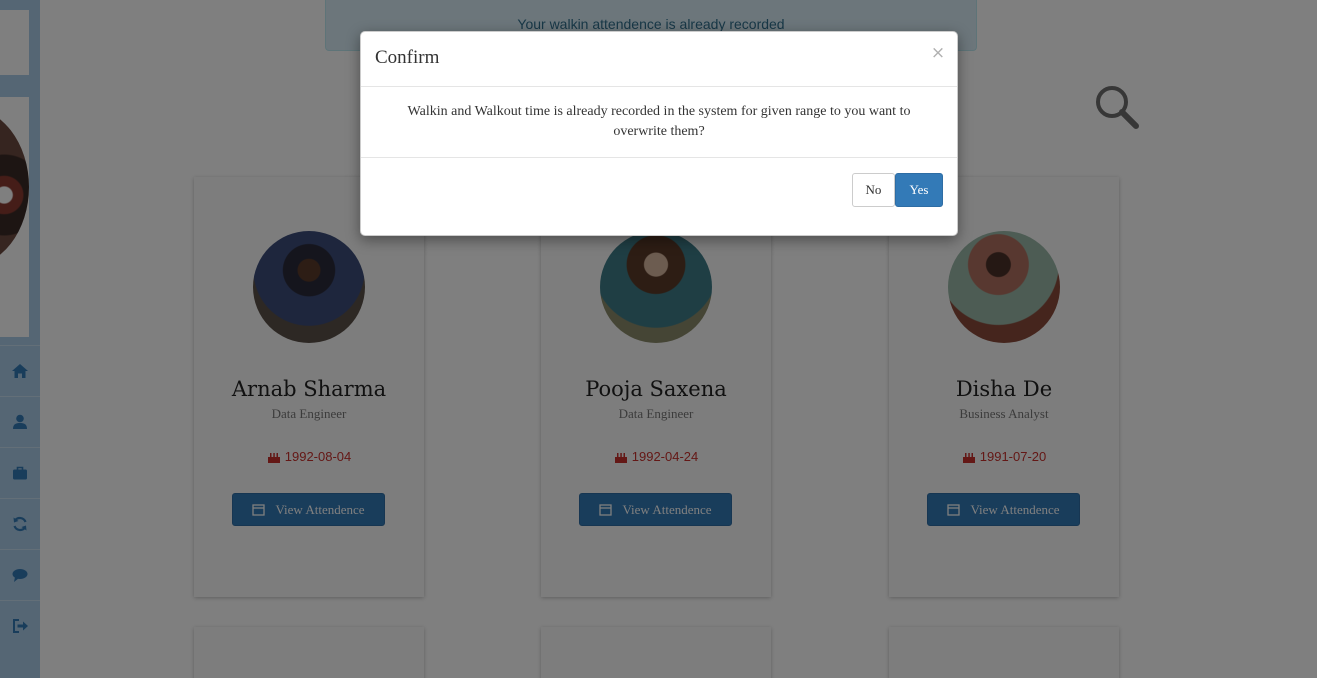 The width and height of the screenshot is (1317, 678). I want to click on dialog-header: Confirm ×, so click(659, 59).